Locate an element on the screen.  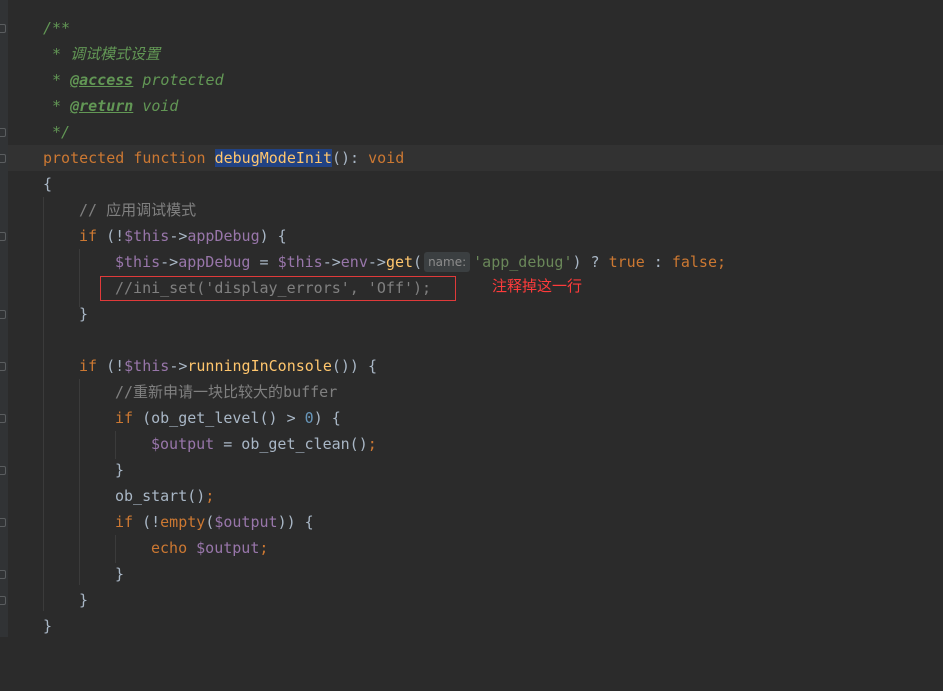
code-line: /** is located at coordinates (475, 28).